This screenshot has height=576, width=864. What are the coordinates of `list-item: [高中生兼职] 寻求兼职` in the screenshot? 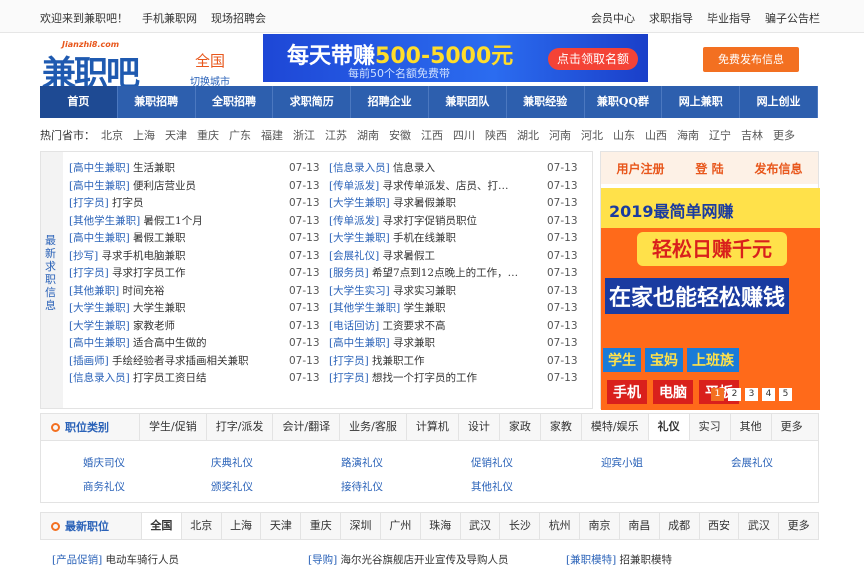 It's located at (423, 344).